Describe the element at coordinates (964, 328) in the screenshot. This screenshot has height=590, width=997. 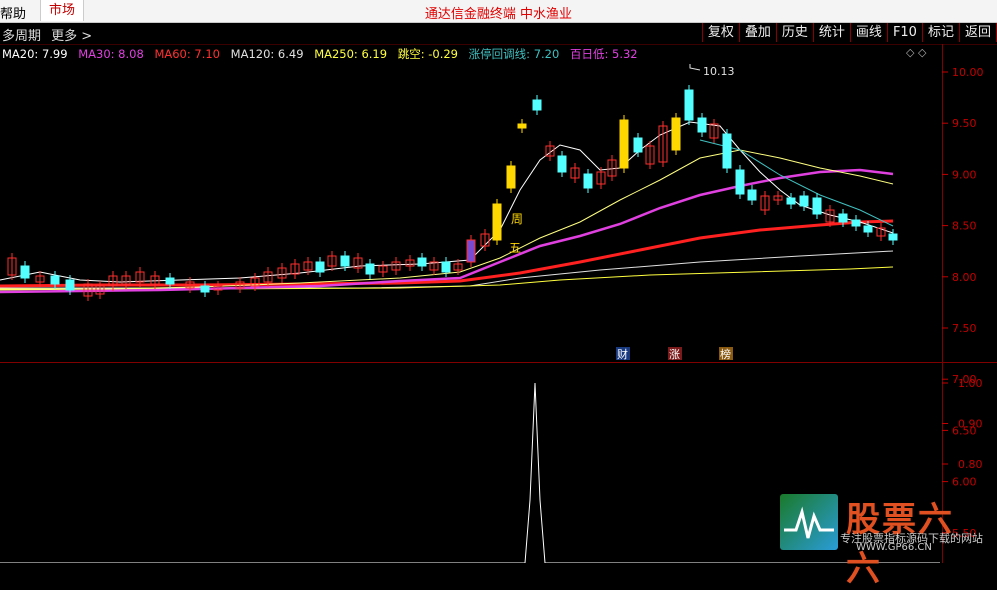
I see `price-tick-label: 7.50` at that location.